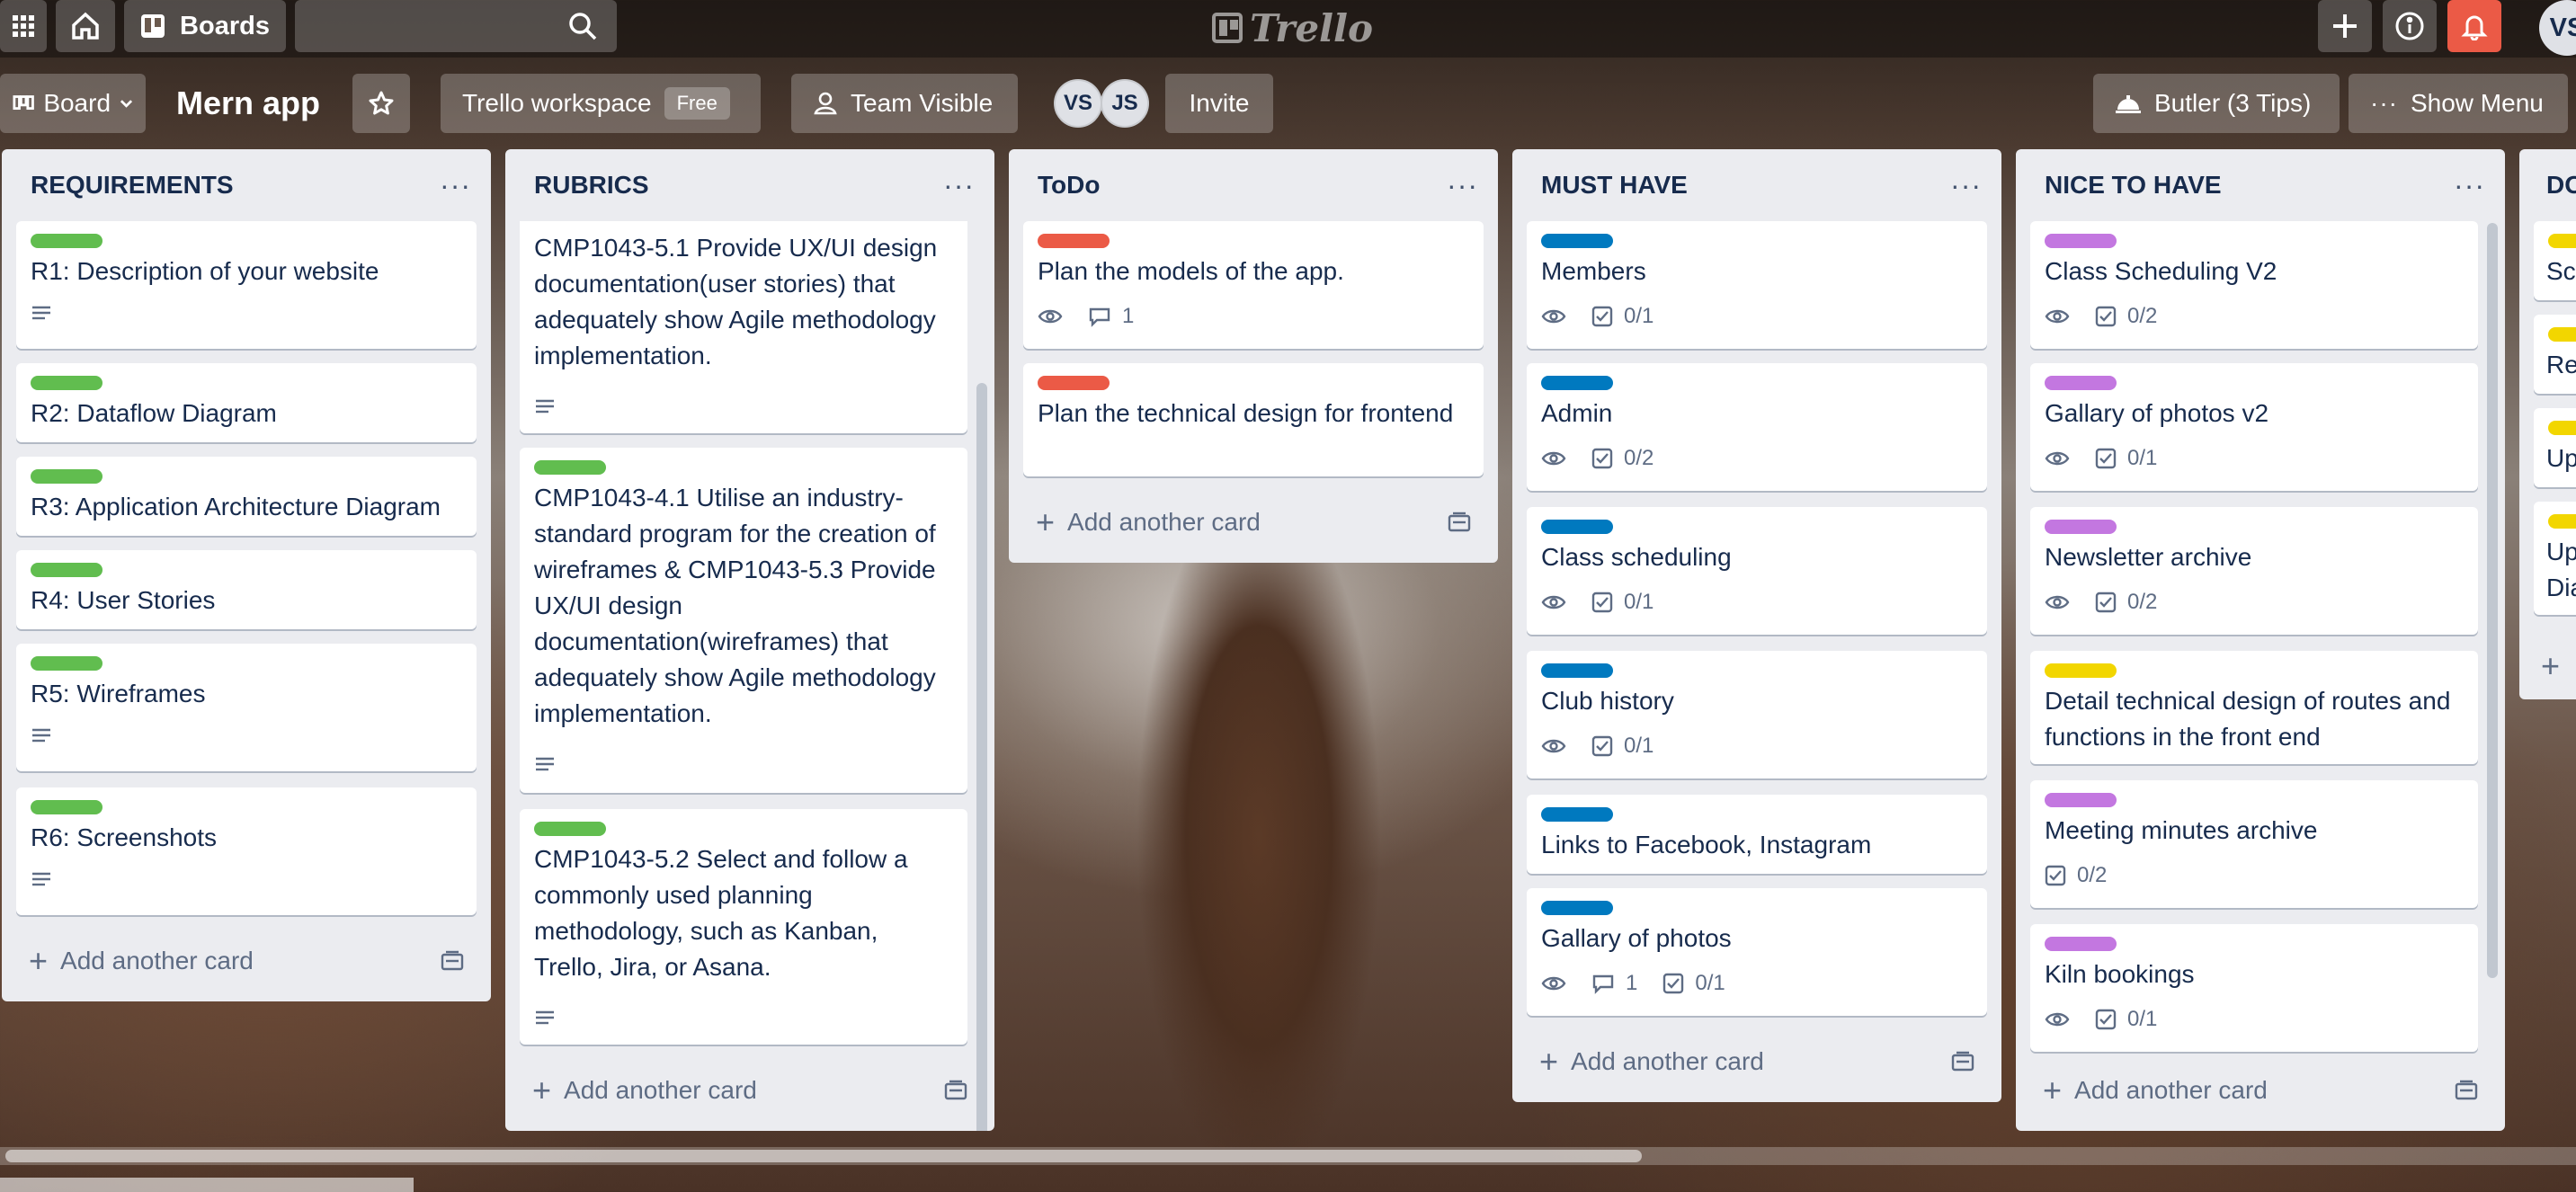 The width and height of the screenshot is (2576, 1192). Describe the element at coordinates (591, 185) in the screenshot. I see `list-title: RUBRICS` at that location.